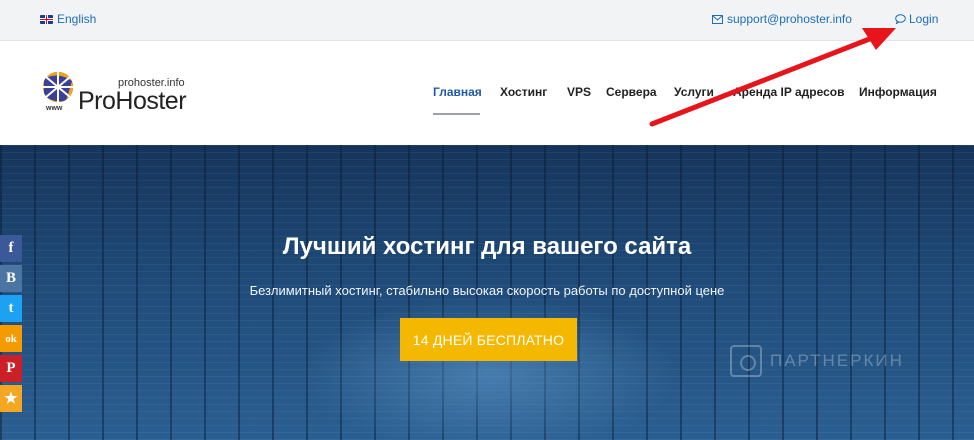 This screenshot has width=974, height=440. I want to click on twitter-icon: t, so click(11, 308).